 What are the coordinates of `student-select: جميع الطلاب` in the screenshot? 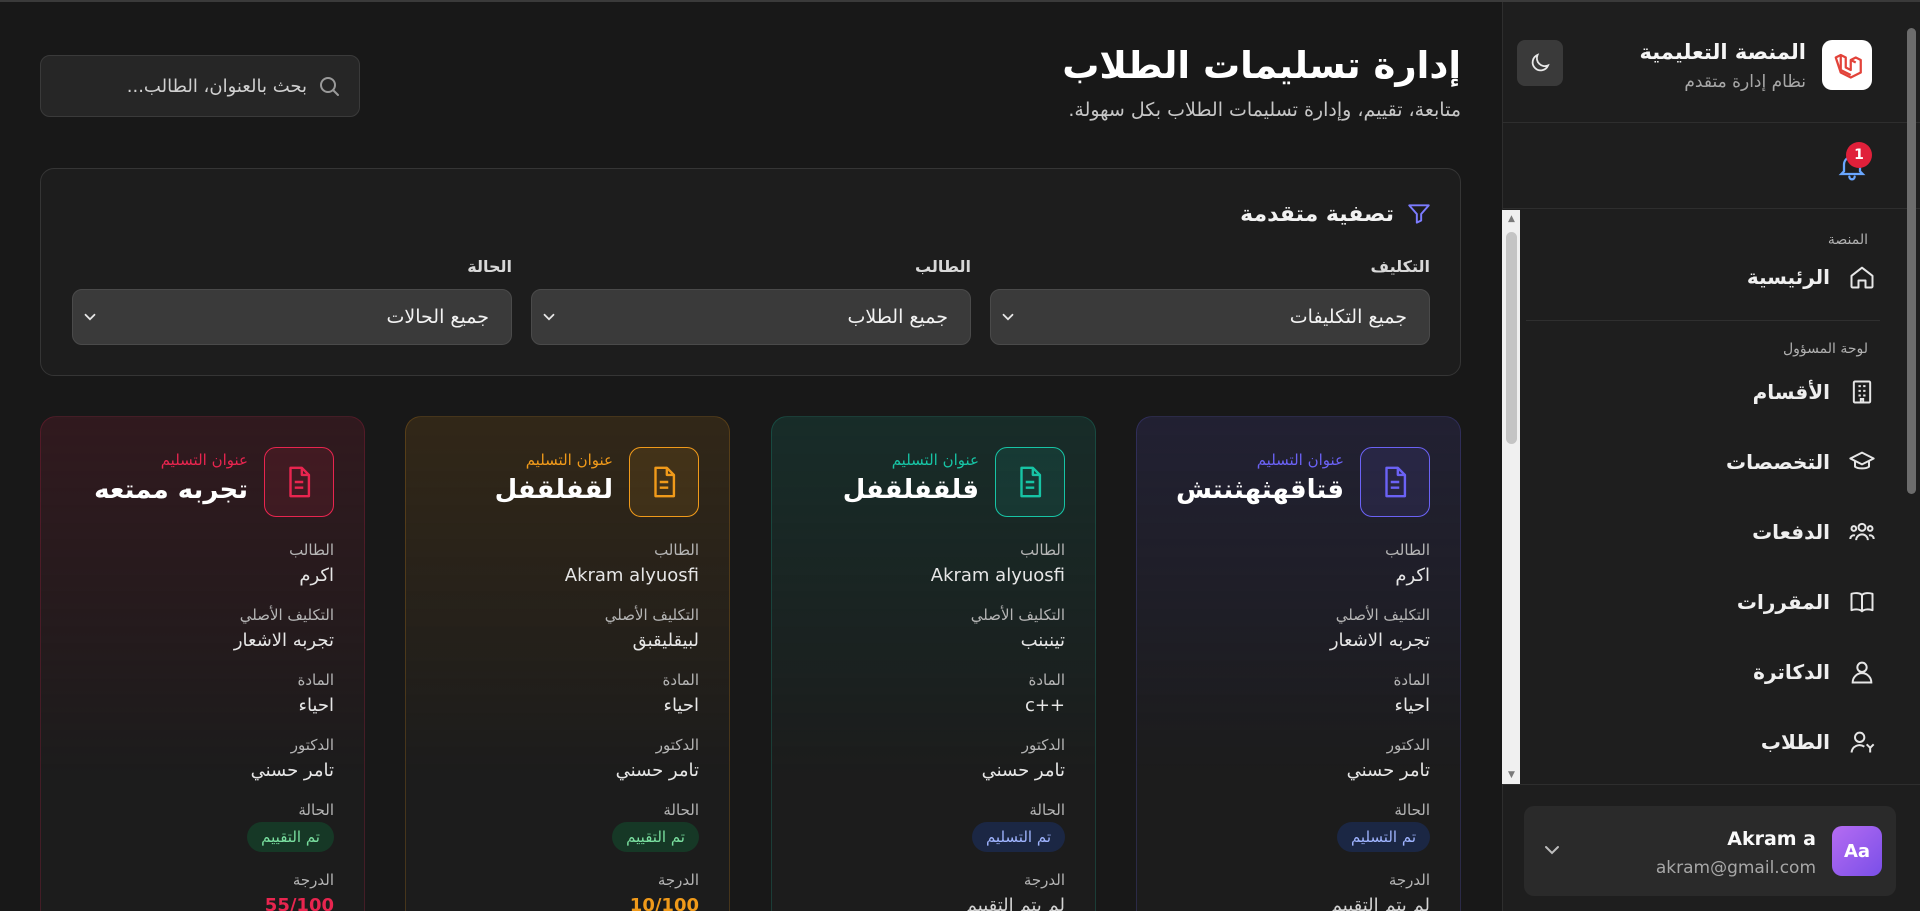 It's located at (751, 317).